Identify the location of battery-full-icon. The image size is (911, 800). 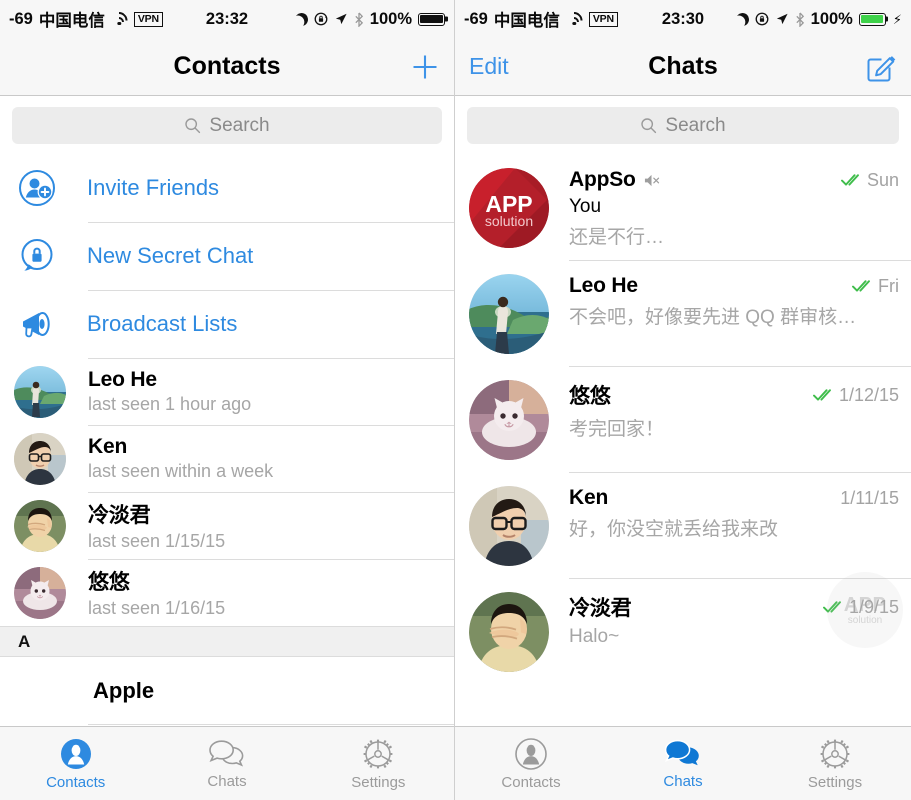
(431, 19).